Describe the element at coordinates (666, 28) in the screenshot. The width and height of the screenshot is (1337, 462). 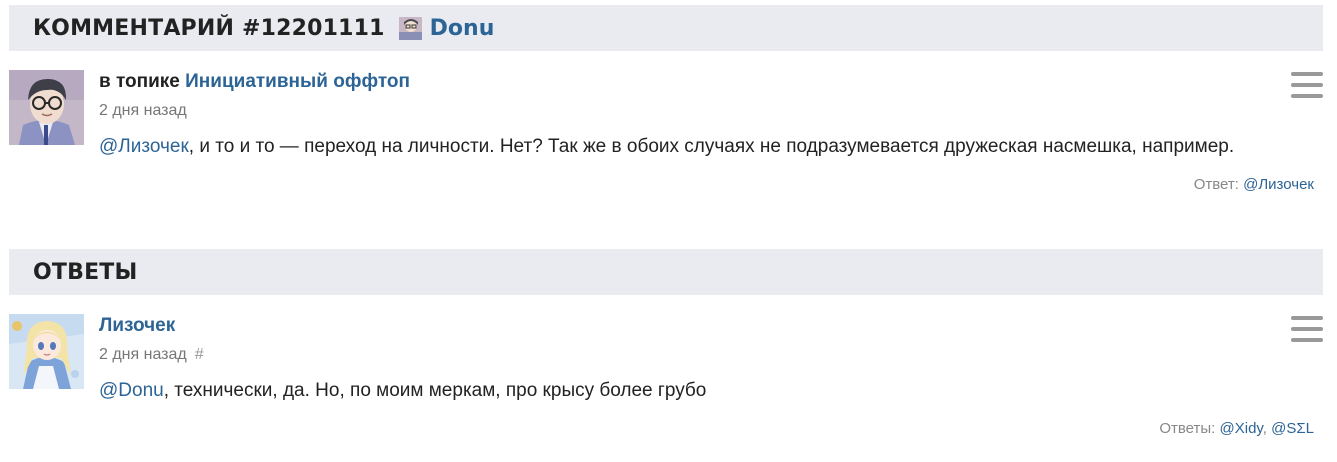
I see `comment-header: КОММЕНТАРИЙ #12201111 Donu` at that location.